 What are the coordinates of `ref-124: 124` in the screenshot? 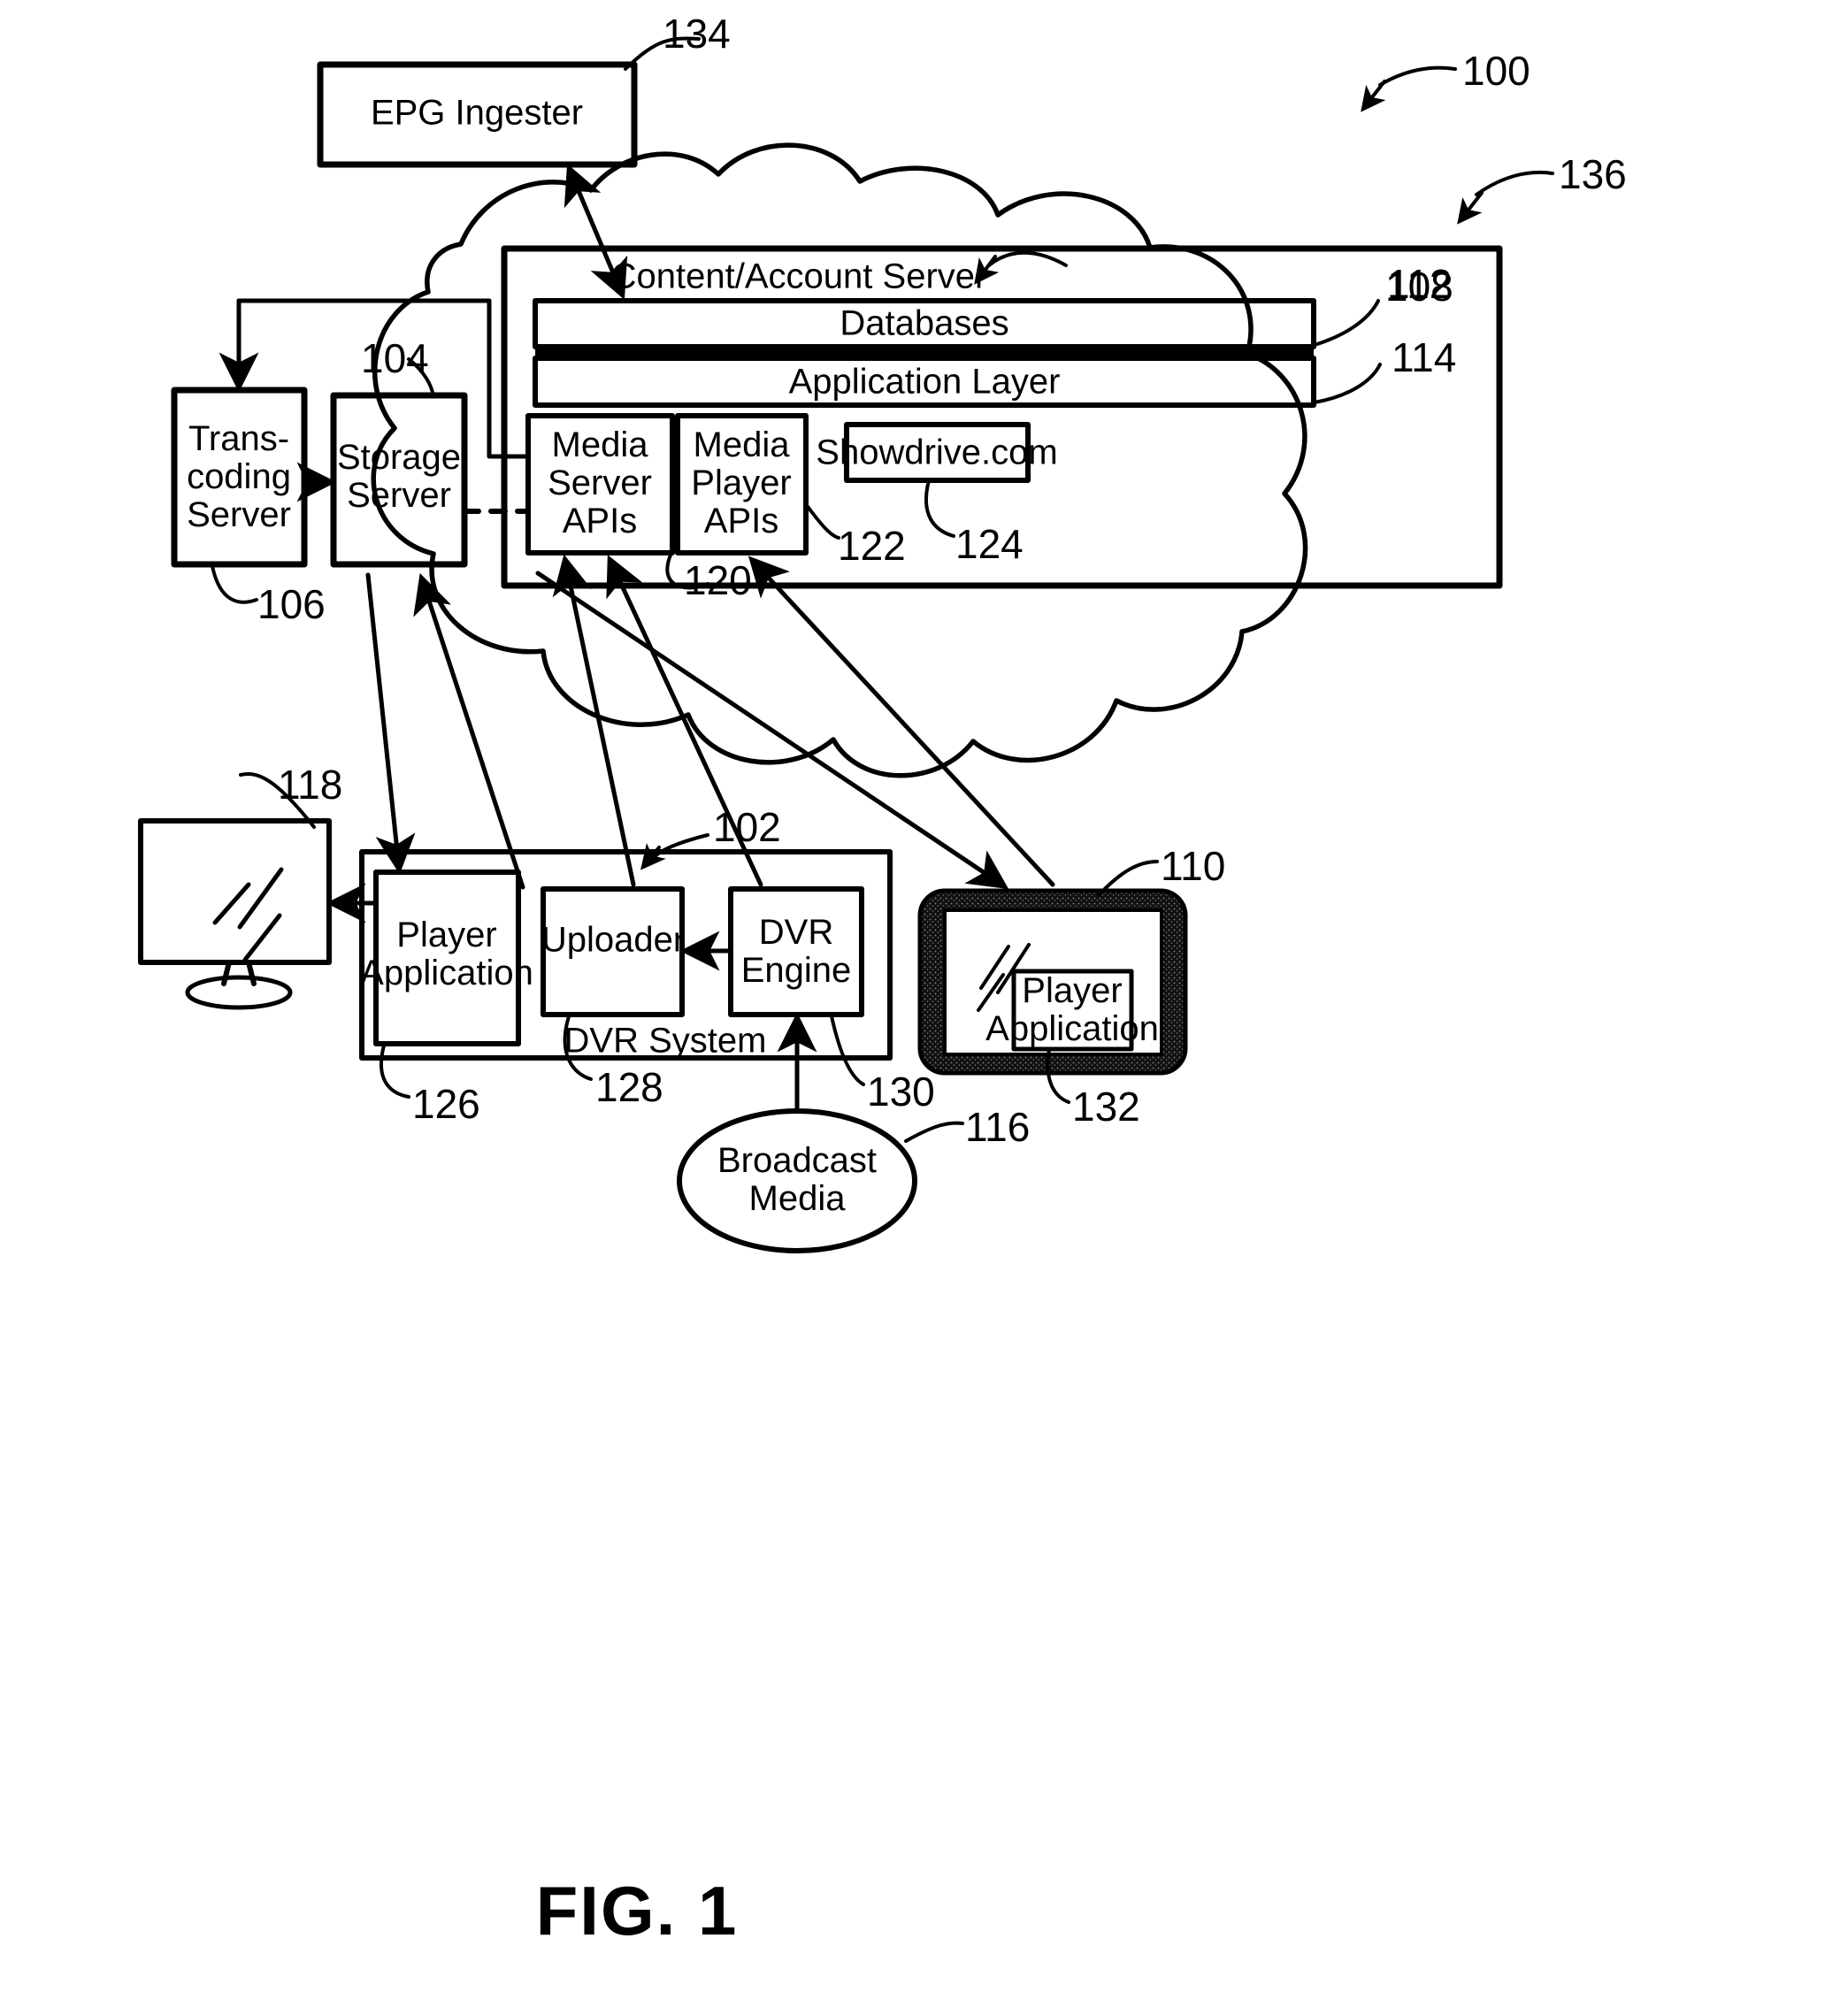 It's located at (989, 544).